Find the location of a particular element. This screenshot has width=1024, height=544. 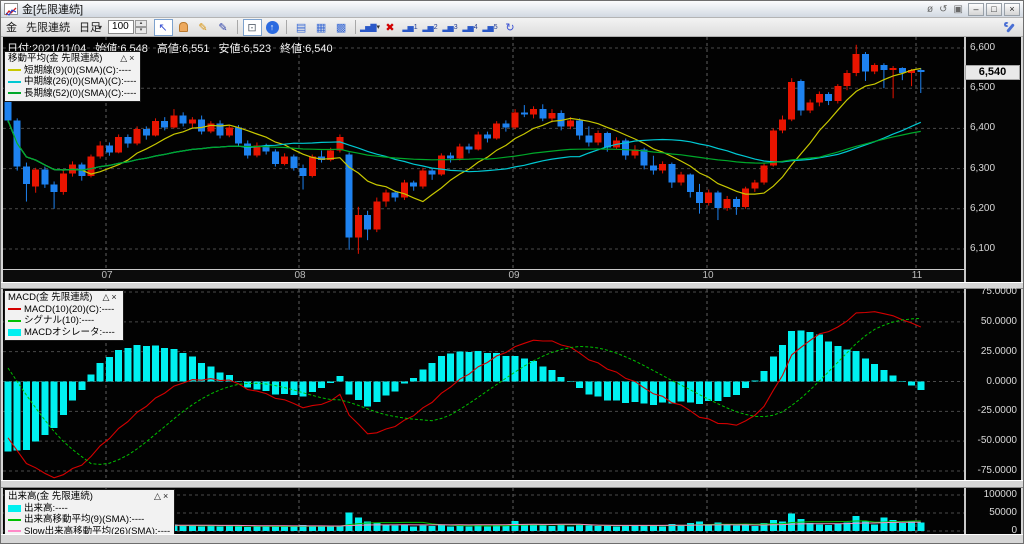

template-2-icon: ▂▅ is located at coordinates (427, 27).